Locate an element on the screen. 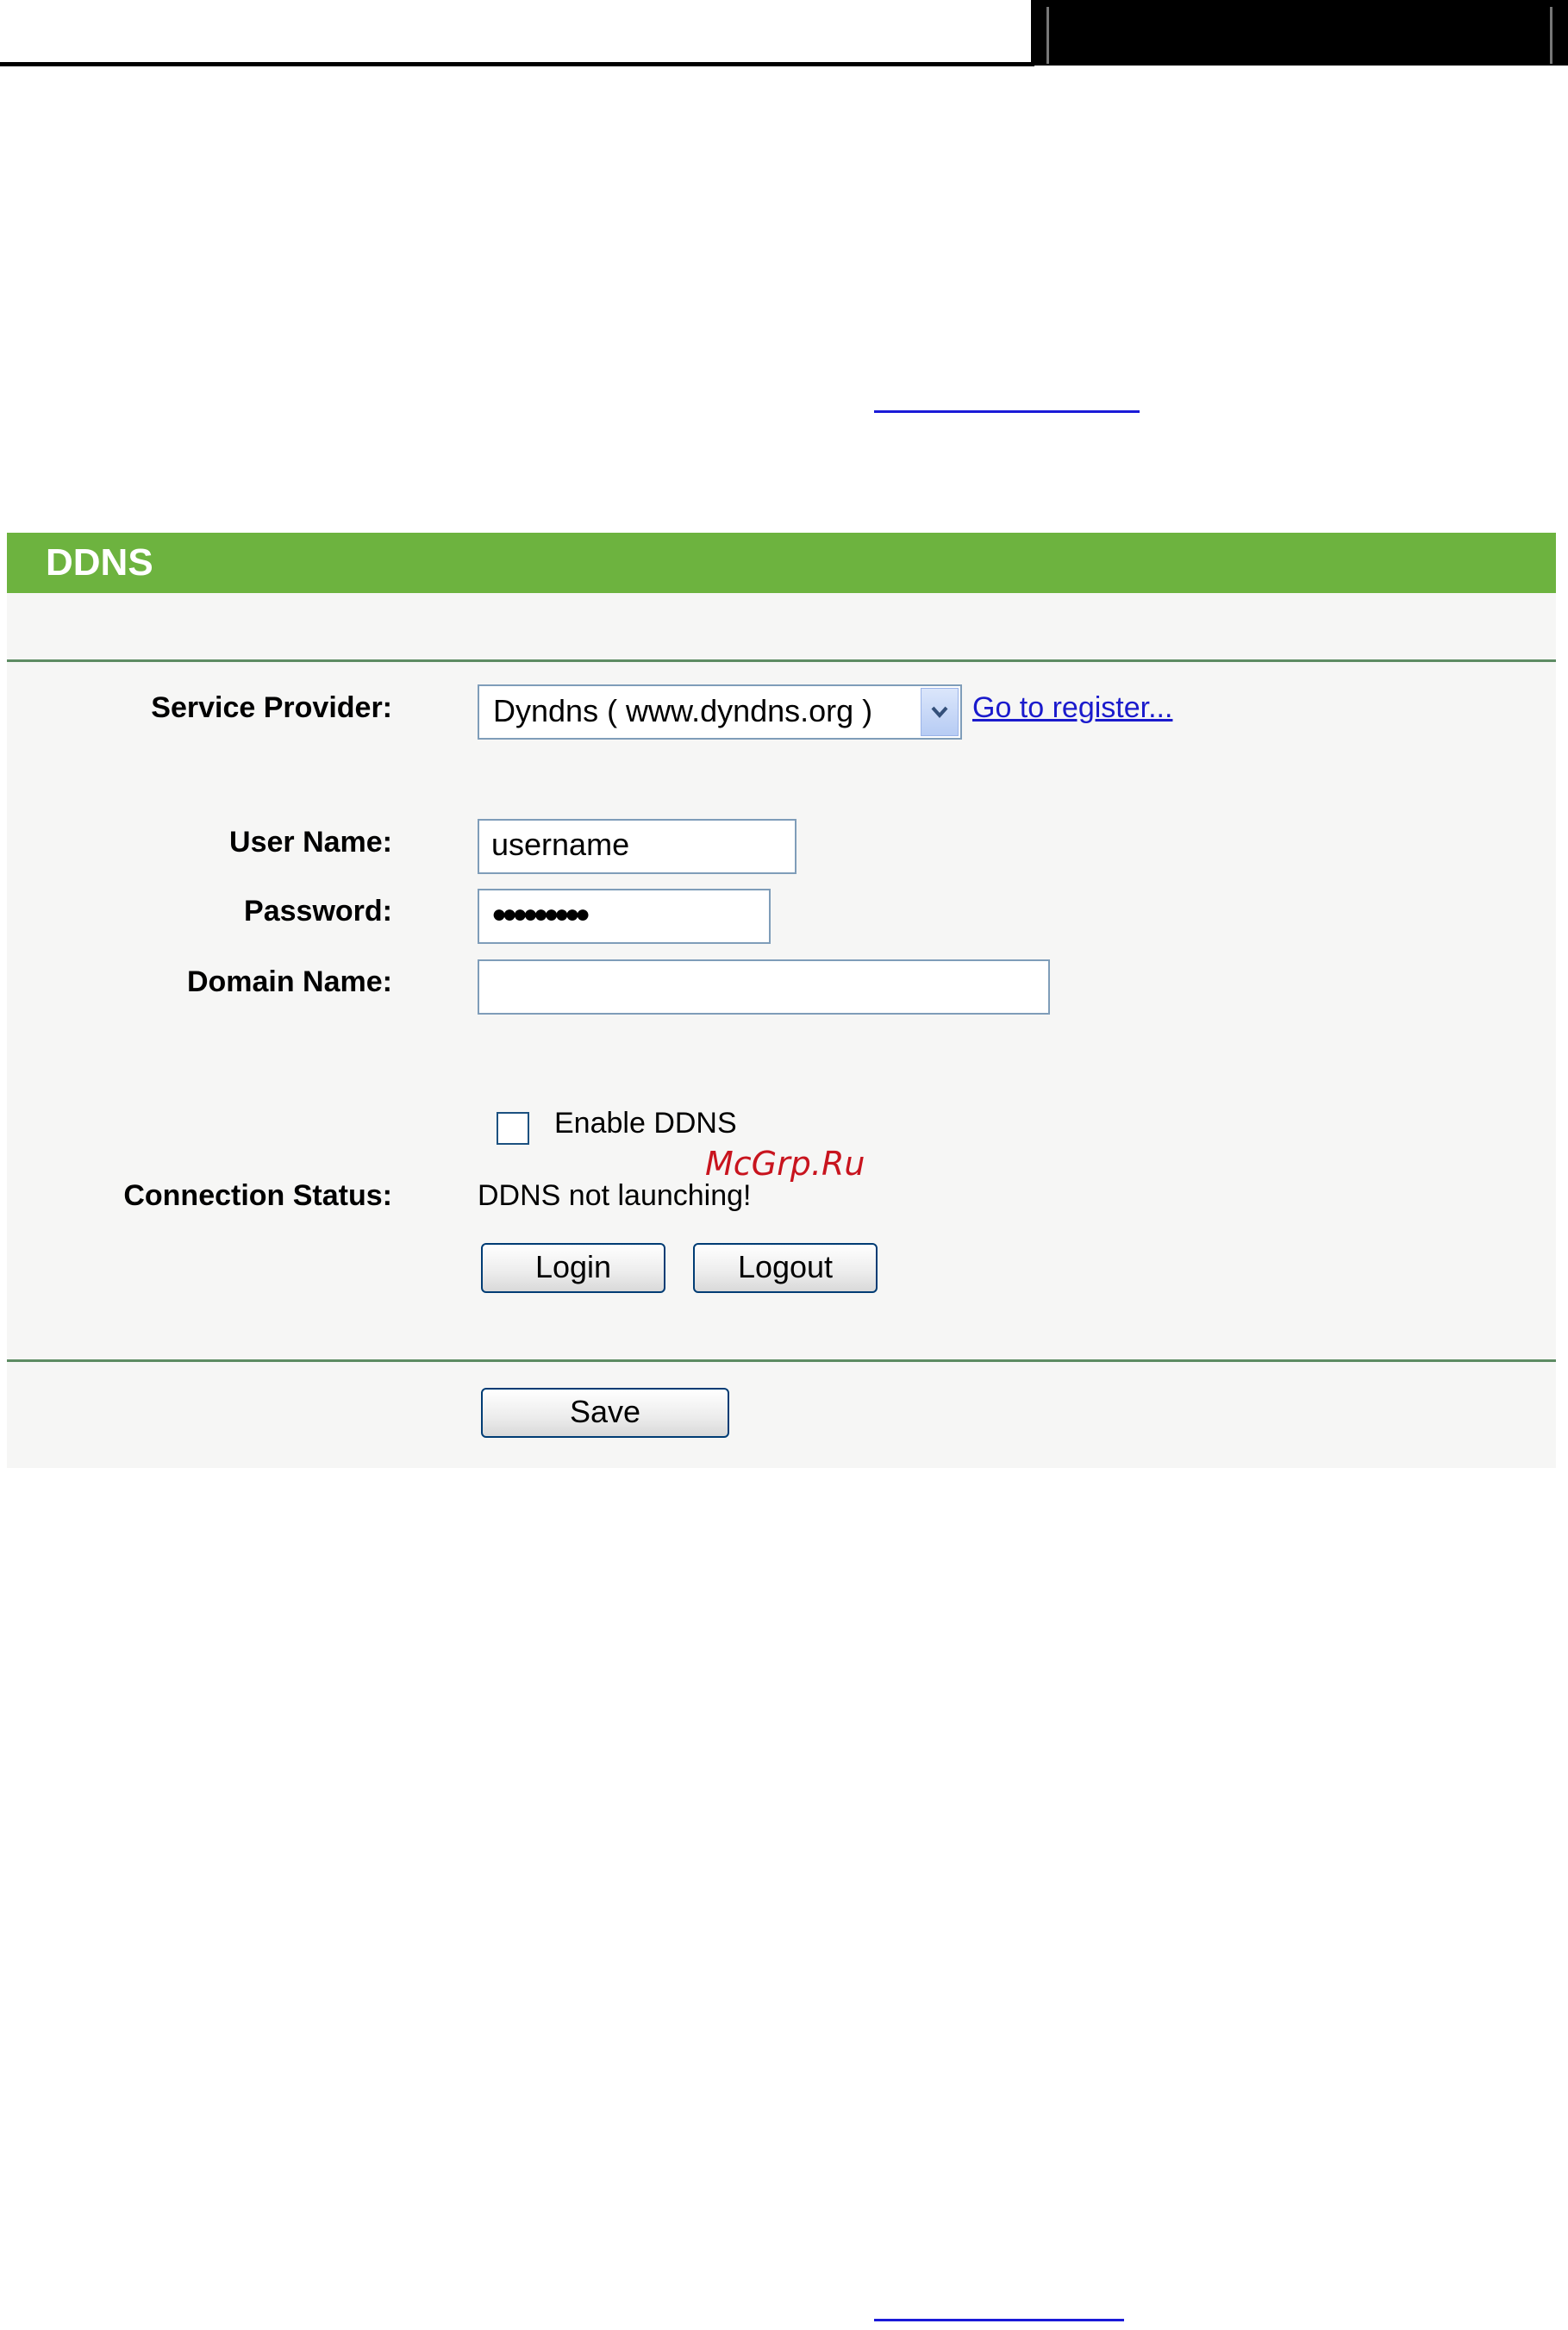 This screenshot has width=1568, height=2330. service-provider-selected: Dyndns ( www.dyndns.org ) is located at coordinates (683, 710).